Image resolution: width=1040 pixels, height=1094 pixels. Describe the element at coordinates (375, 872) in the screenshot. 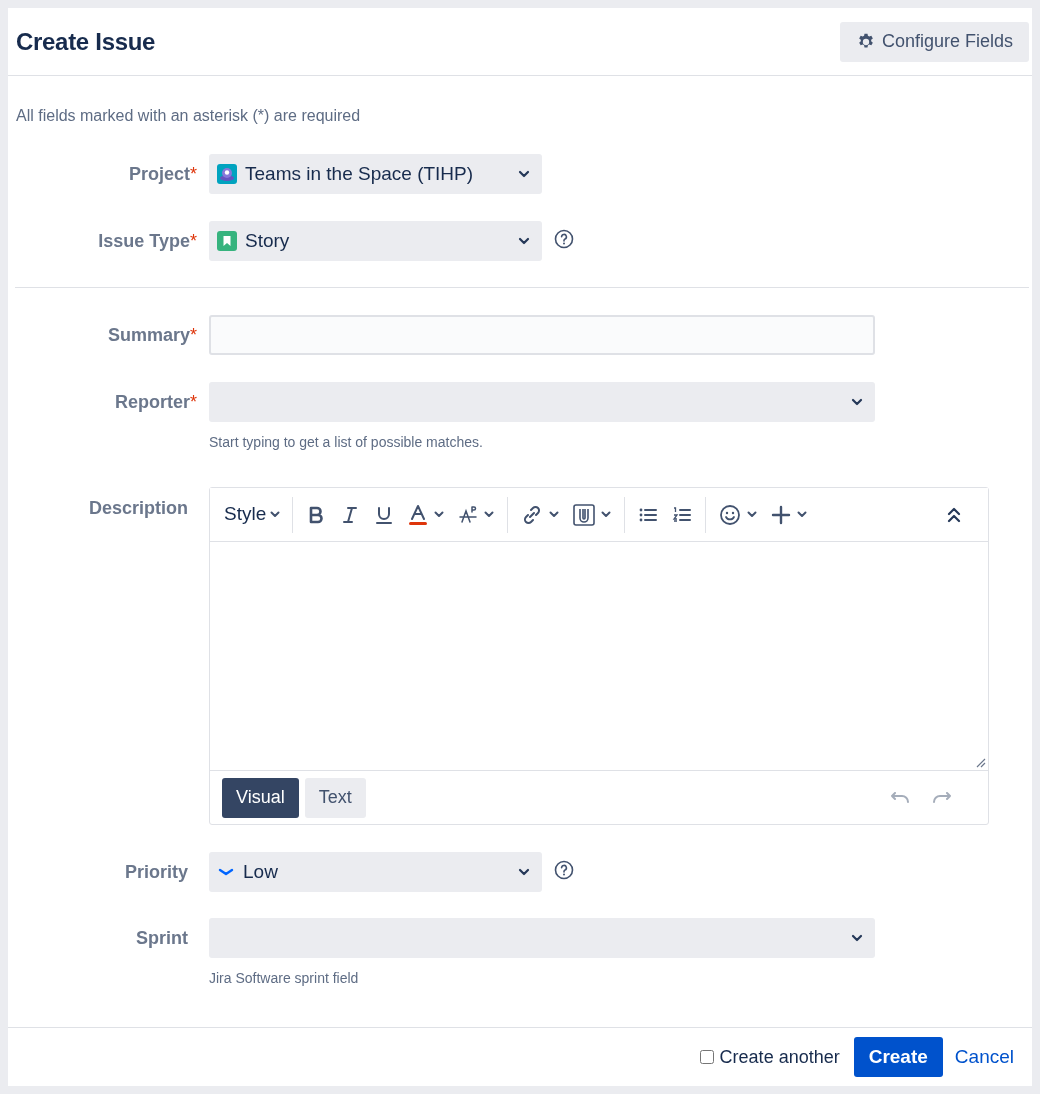

I see `select-field: Low` at that location.